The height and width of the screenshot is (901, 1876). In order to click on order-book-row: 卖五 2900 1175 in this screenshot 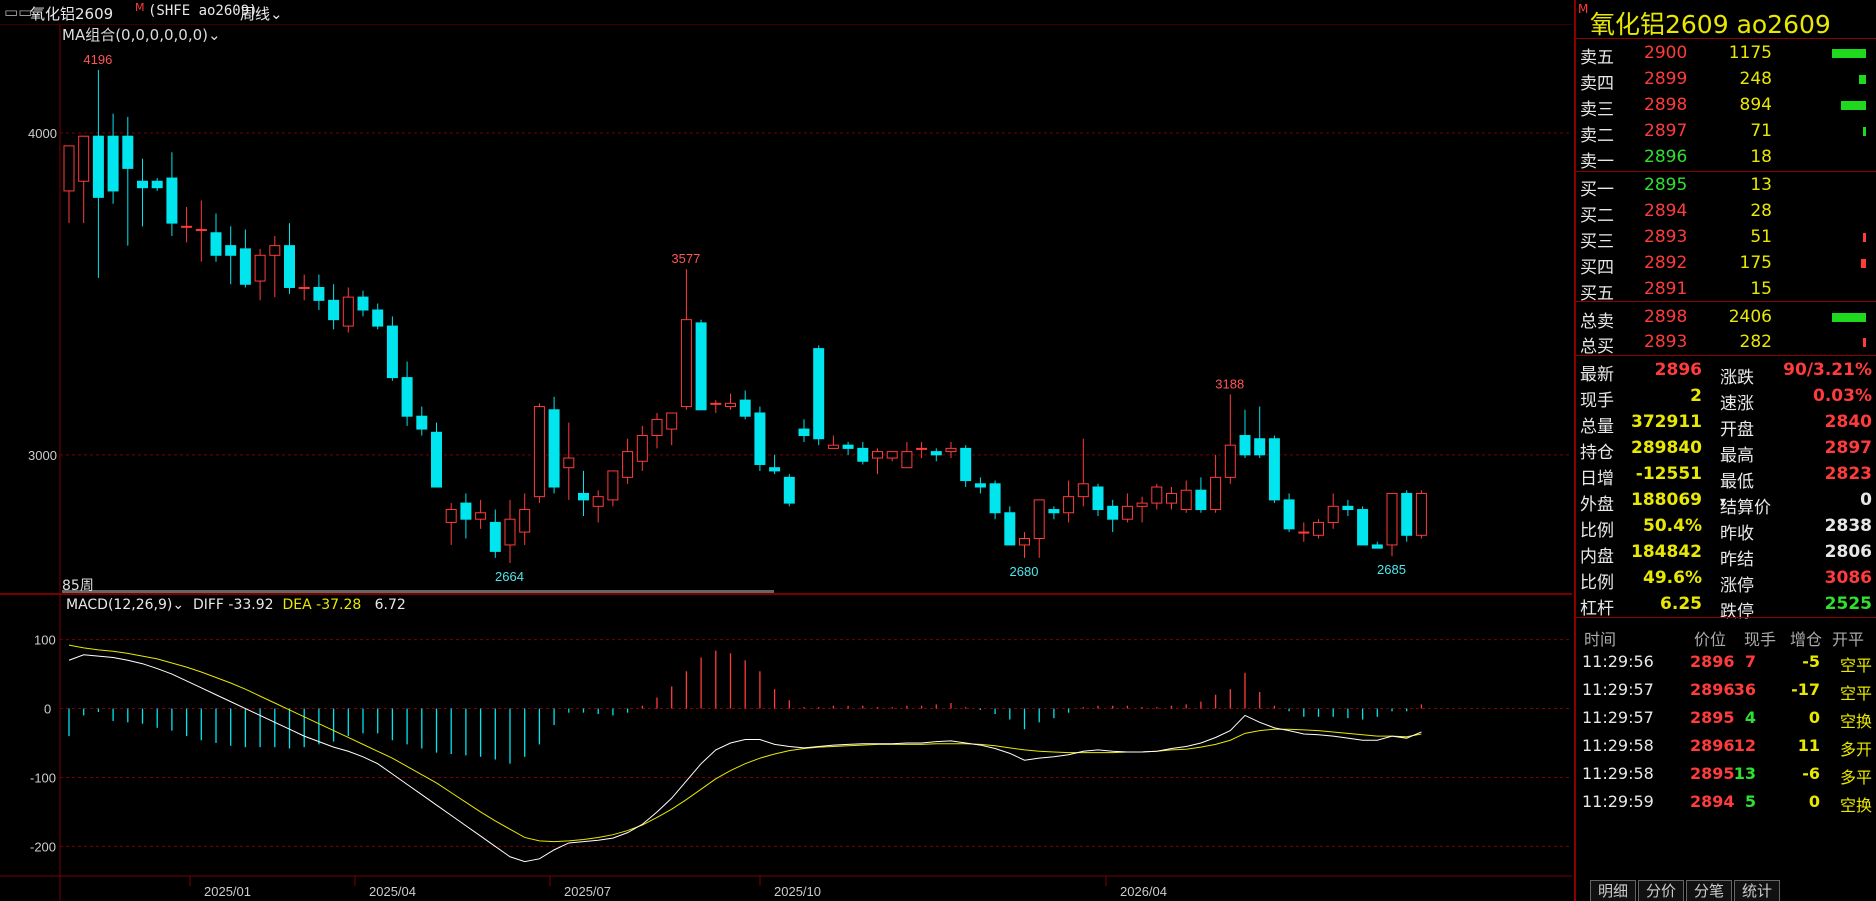, I will do `click(1726, 54)`.